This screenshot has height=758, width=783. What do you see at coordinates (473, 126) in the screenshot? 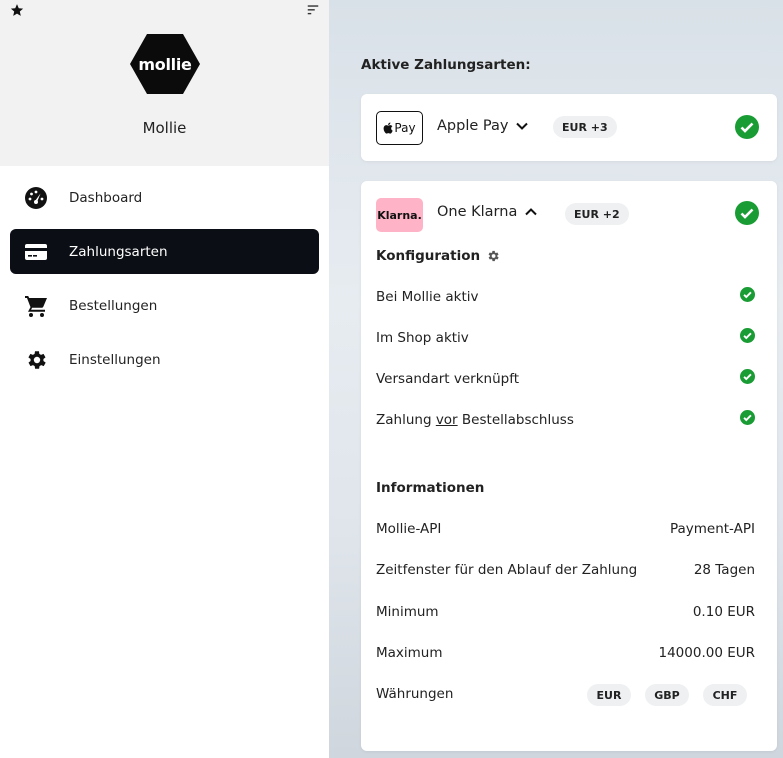
I see `payment-method-name: Apple Pay` at bounding box center [473, 126].